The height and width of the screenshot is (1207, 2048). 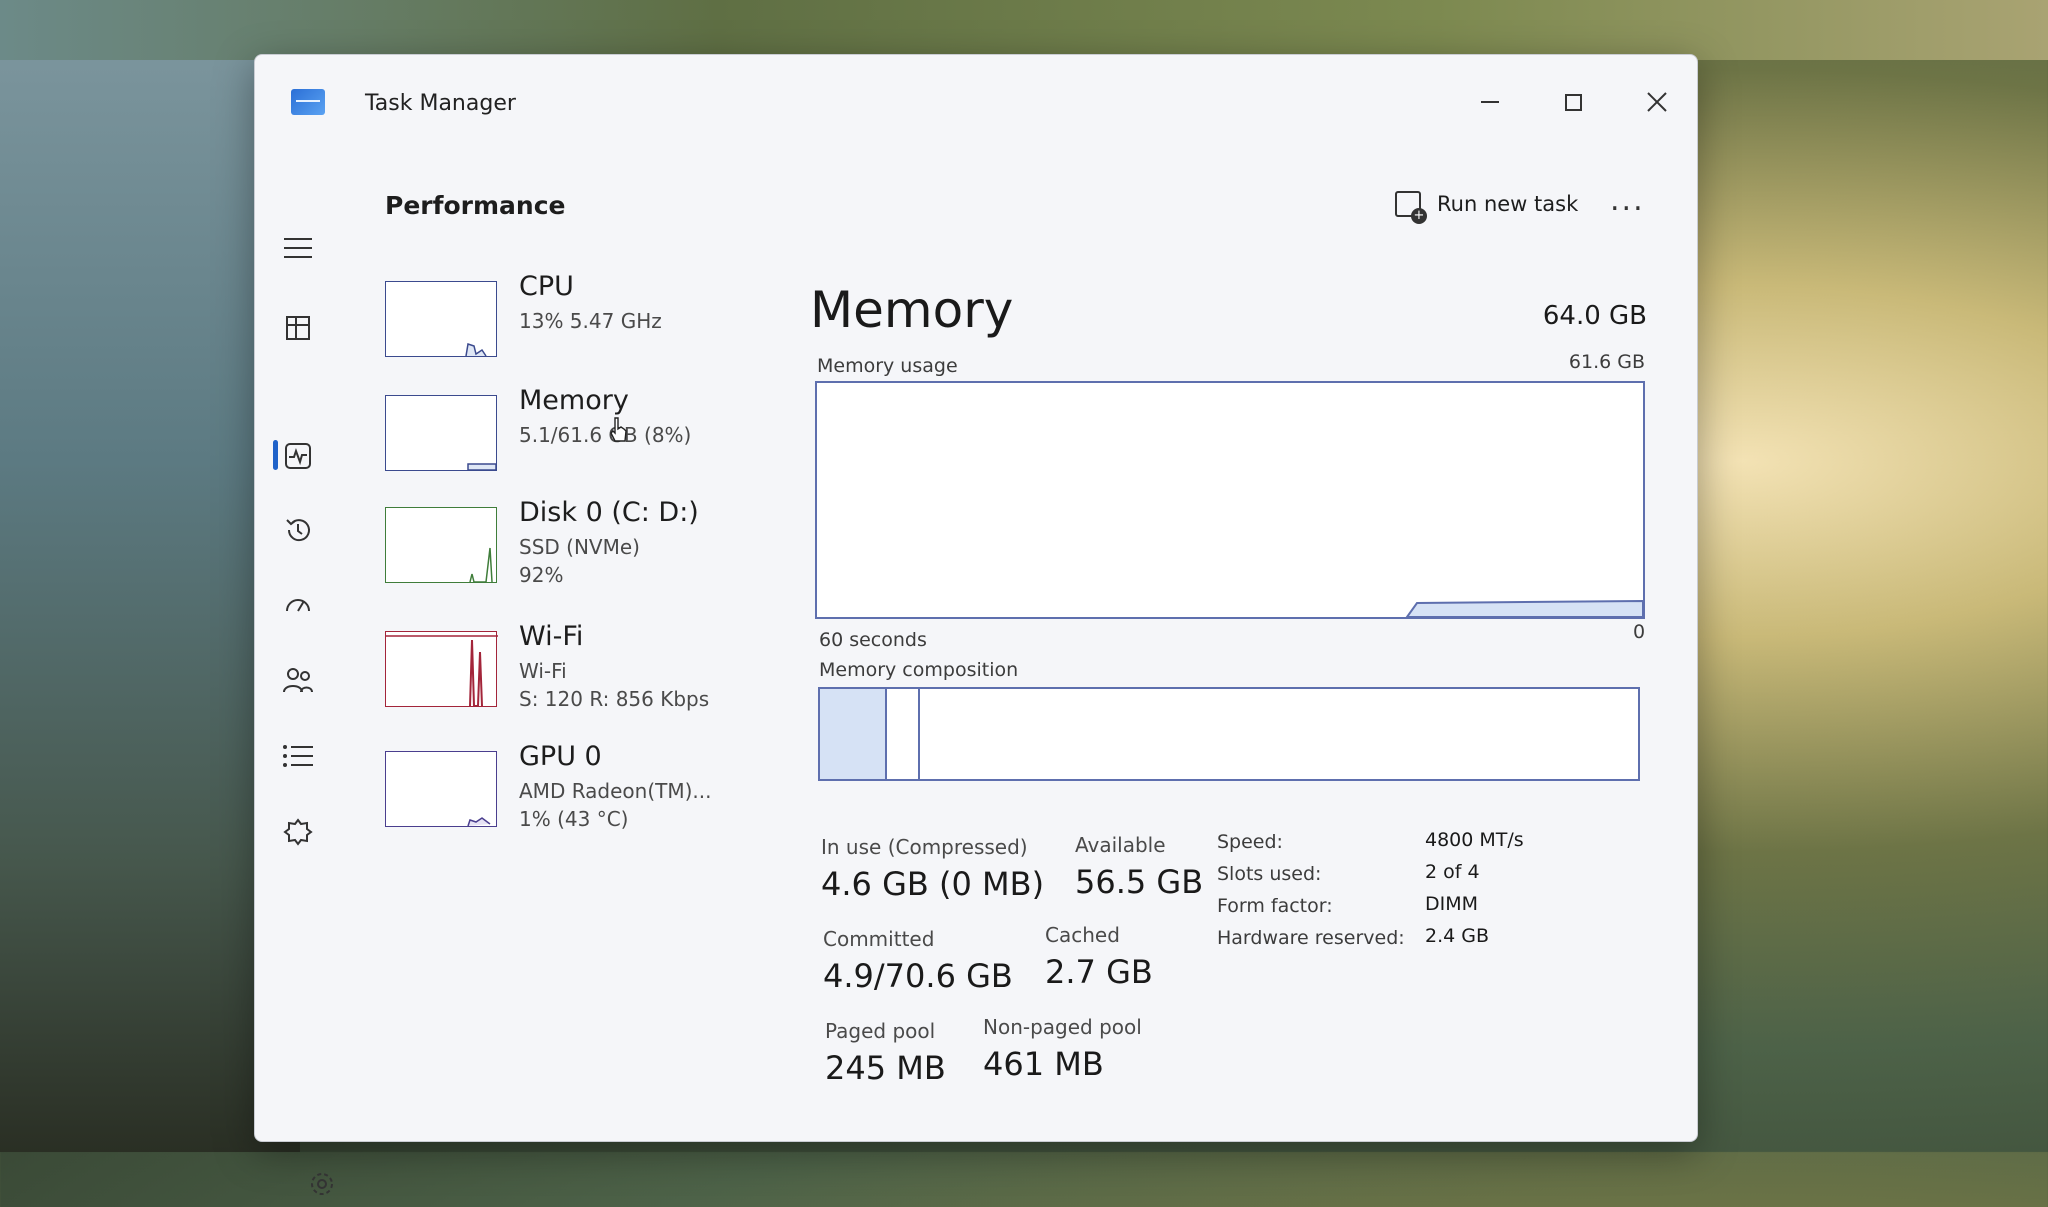 I want to click on in-use-value: 4.6 GB (0 MB), so click(x=933, y=884).